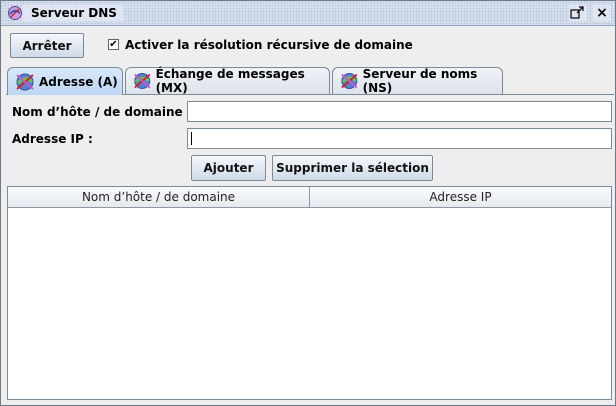 The height and width of the screenshot is (406, 616). I want to click on table-header: Nom d’hôte / de domaine Adresse IP, so click(309, 197).